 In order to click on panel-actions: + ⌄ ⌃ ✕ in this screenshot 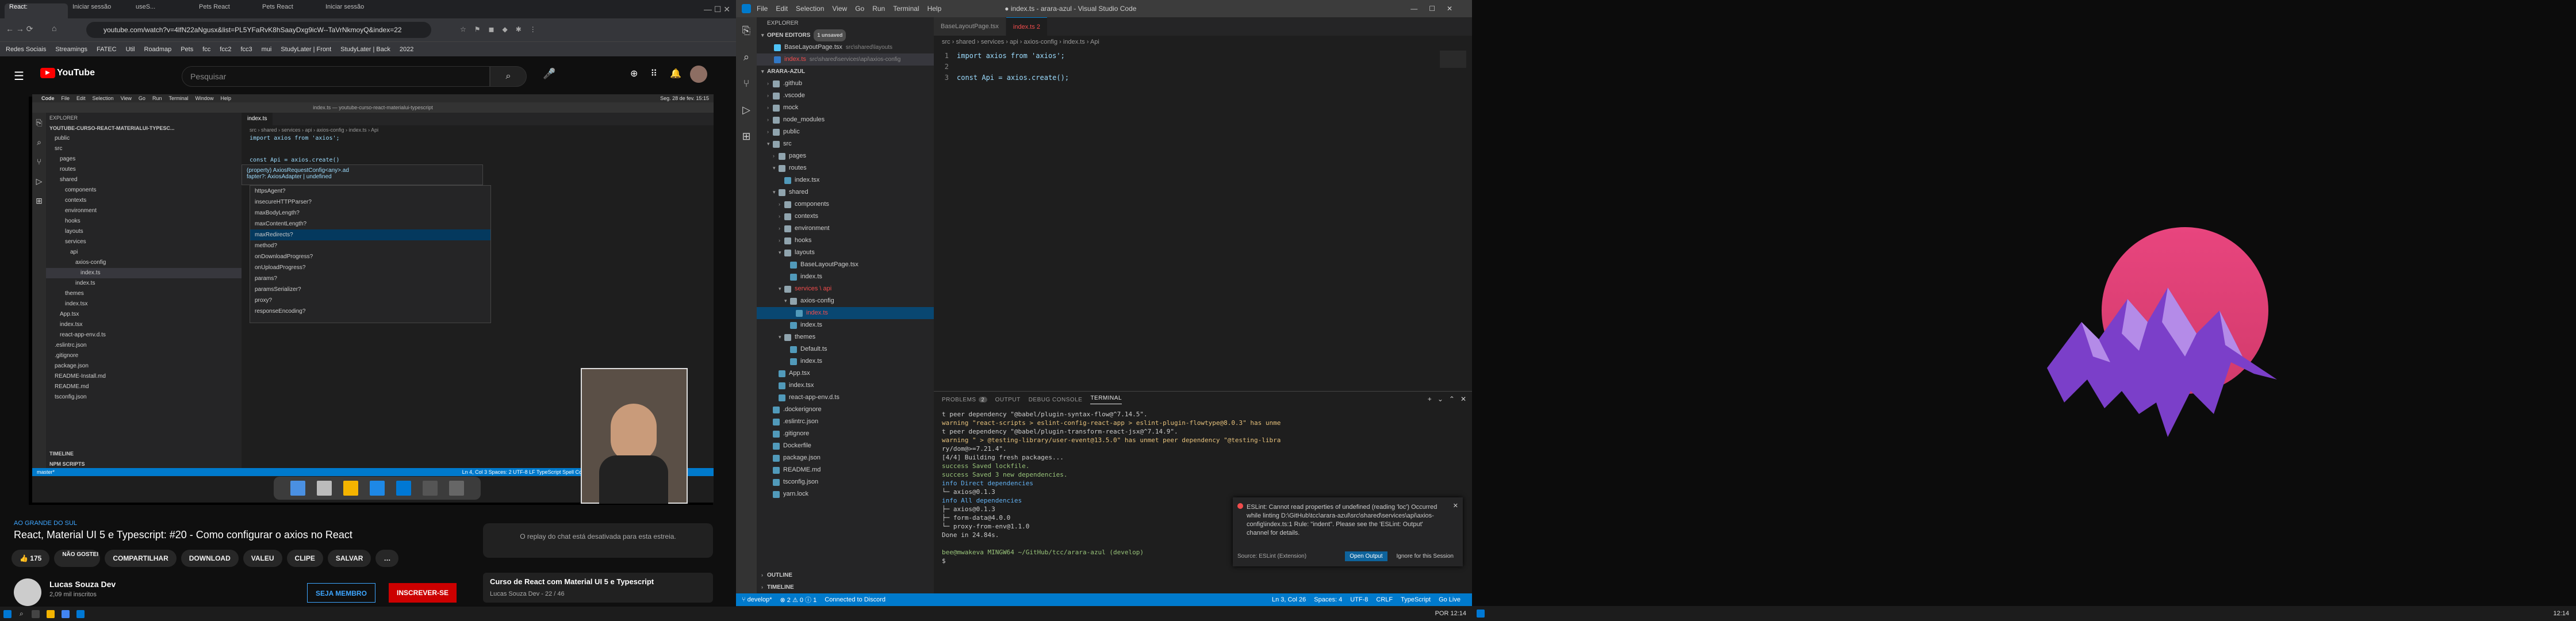, I will do `click(1447, 399)`.